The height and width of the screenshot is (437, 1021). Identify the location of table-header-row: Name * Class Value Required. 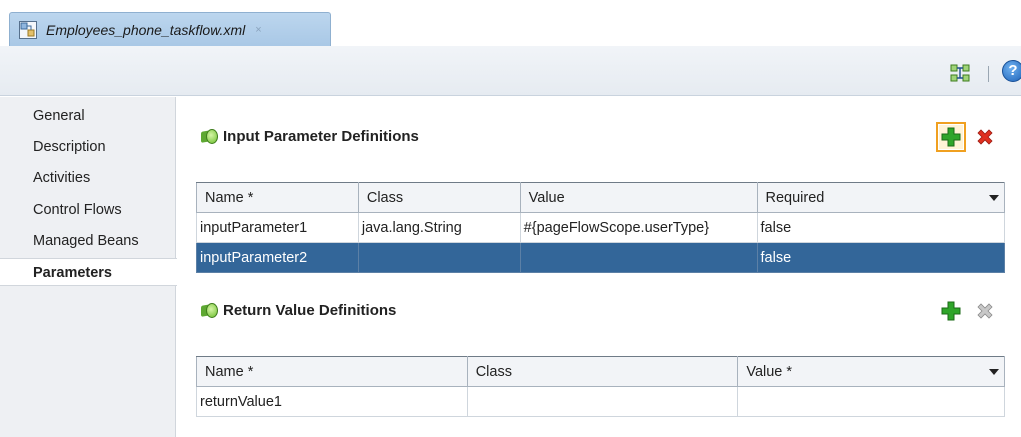
(600, 197).